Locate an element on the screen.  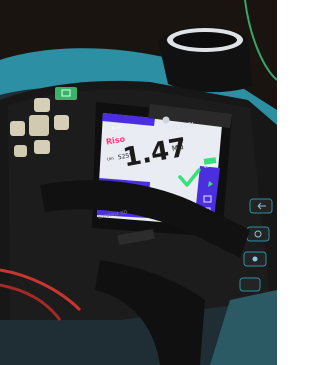
nav-left-button is located at coordinates (17, 128).